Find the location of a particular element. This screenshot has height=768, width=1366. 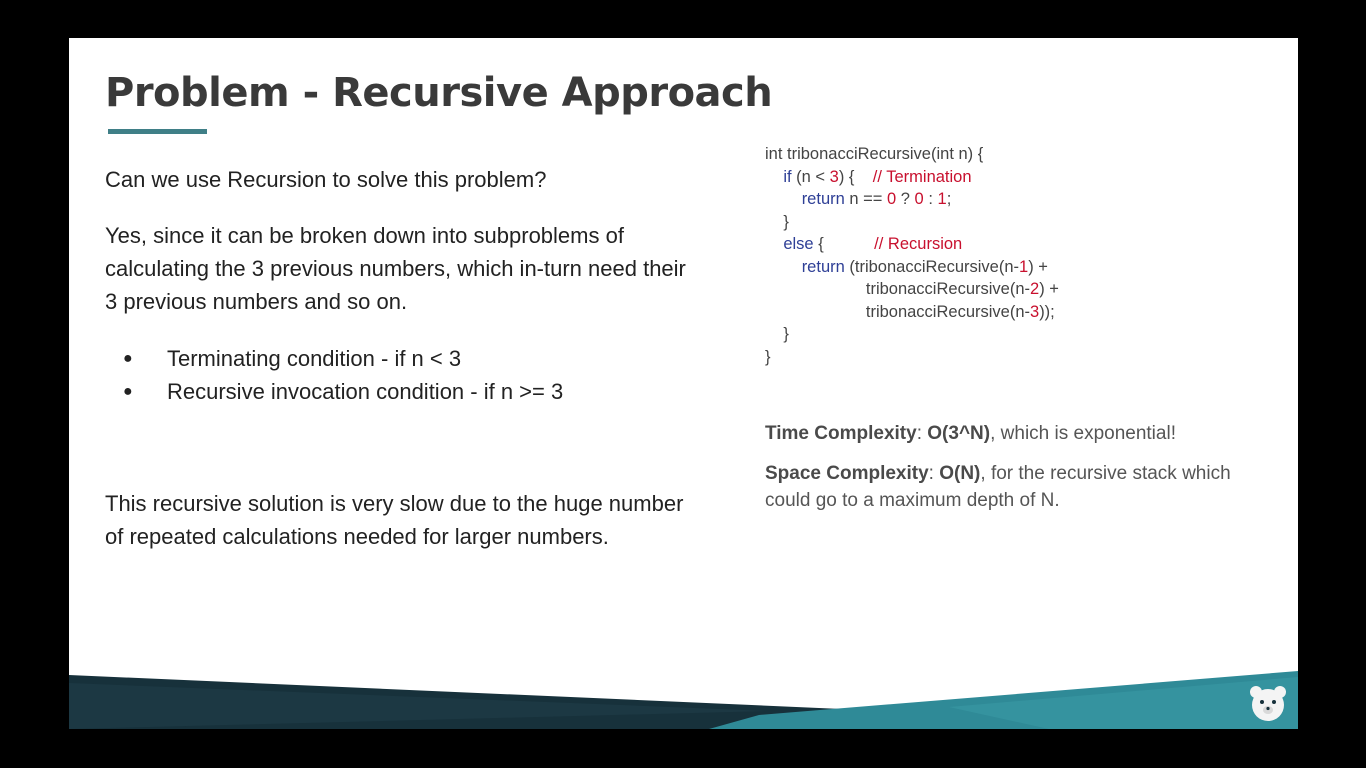

space-complexity-label: Space Complexity is located at coordinates (847, 473).